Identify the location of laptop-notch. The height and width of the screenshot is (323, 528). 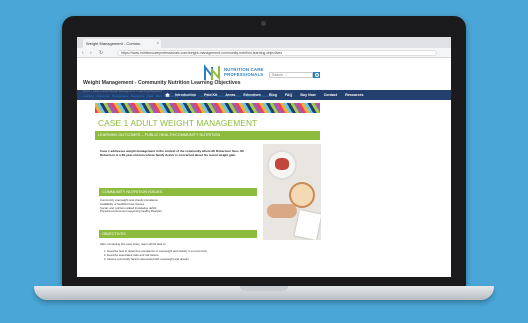
(264, 288).